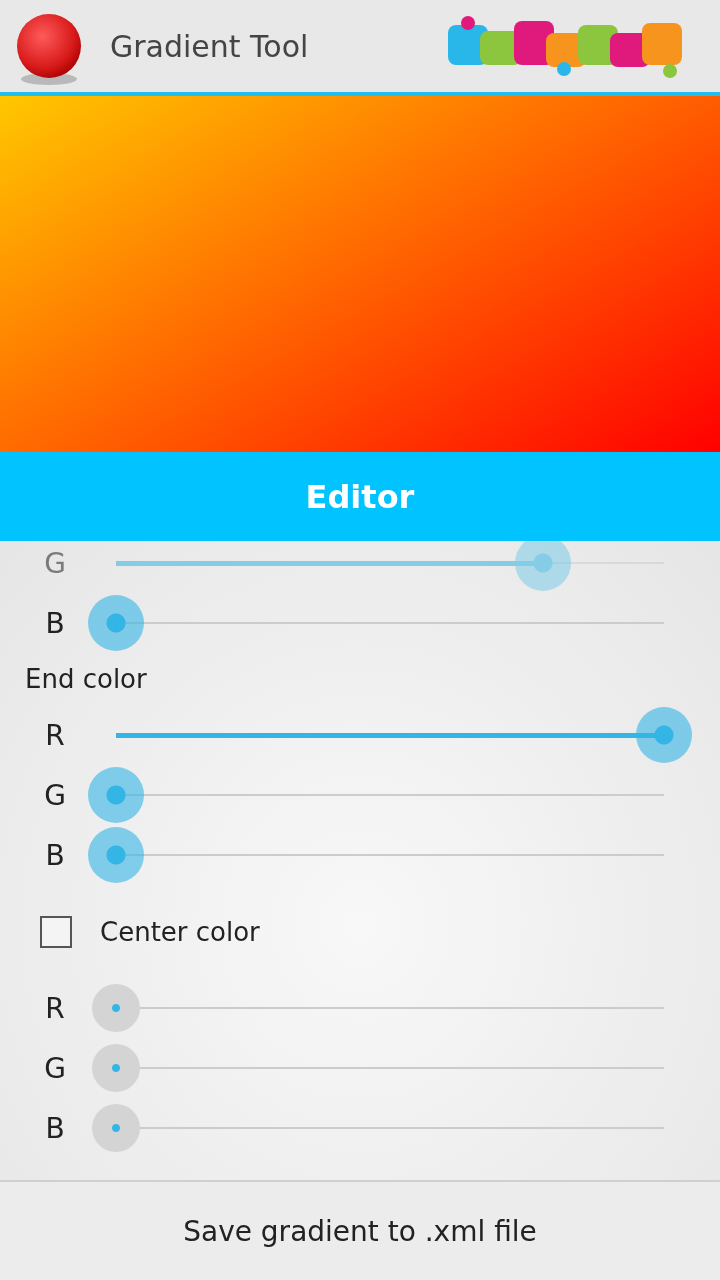 Image resolution: width=720 pixels, height=1280 pixels. I want to click on save-button: Save gradient to .xml file, so click(360, 1230).